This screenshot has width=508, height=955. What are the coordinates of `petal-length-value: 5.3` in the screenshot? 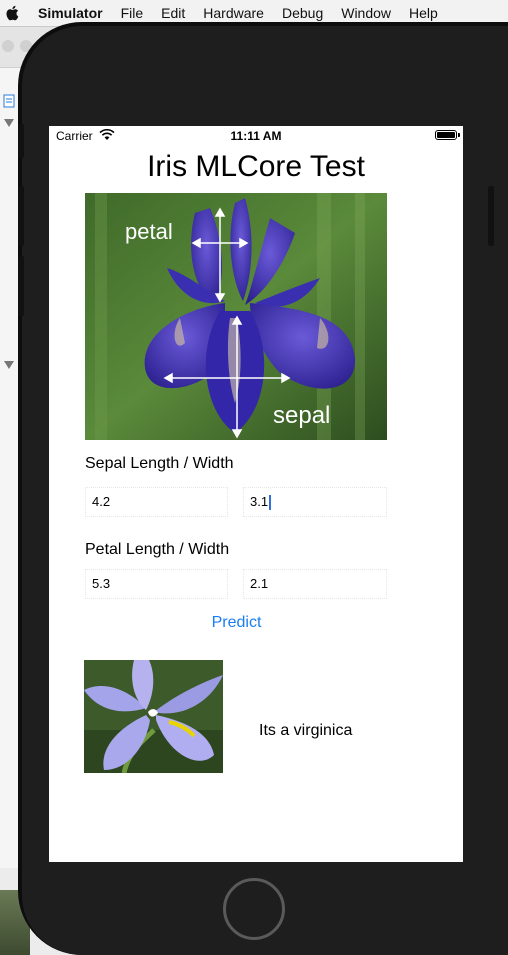 It's located at (101, 583).